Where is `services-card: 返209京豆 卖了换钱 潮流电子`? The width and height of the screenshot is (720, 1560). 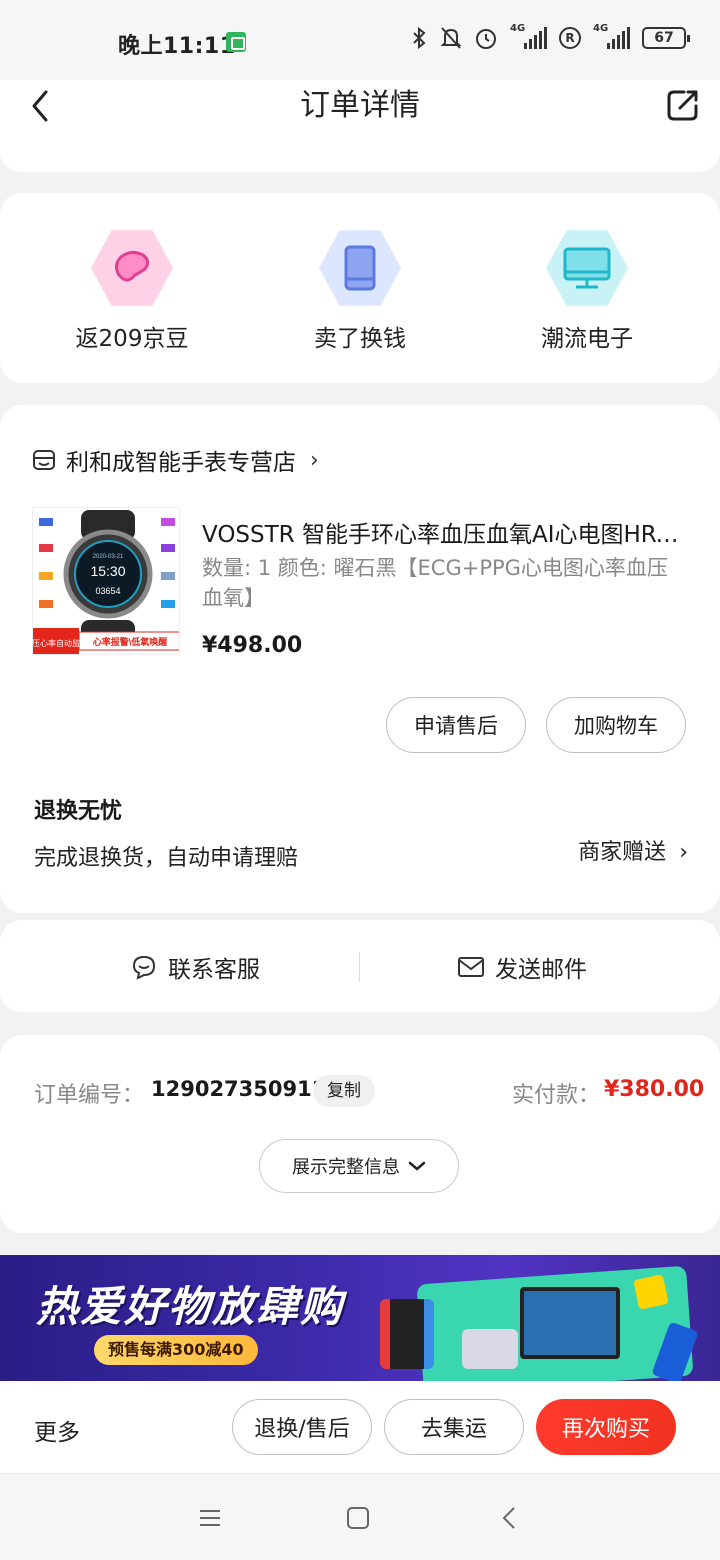 services-card: 返209京豆 卖了换钱 潮流电子 is located at coordinates (360, 288).